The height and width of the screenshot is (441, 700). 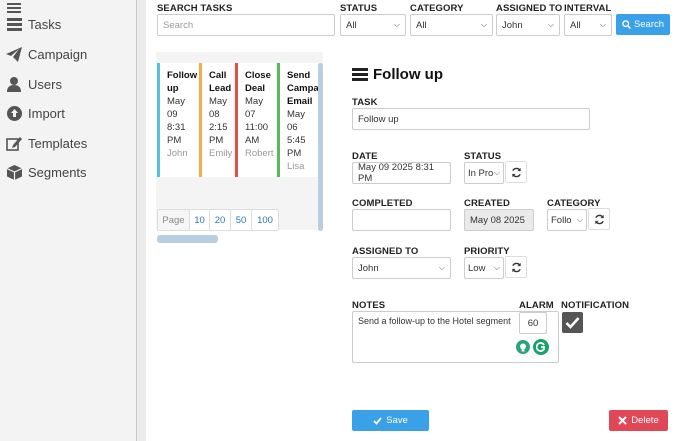 I want to click on sidebar-item-templates: Templates, so click(x=68, y=143).